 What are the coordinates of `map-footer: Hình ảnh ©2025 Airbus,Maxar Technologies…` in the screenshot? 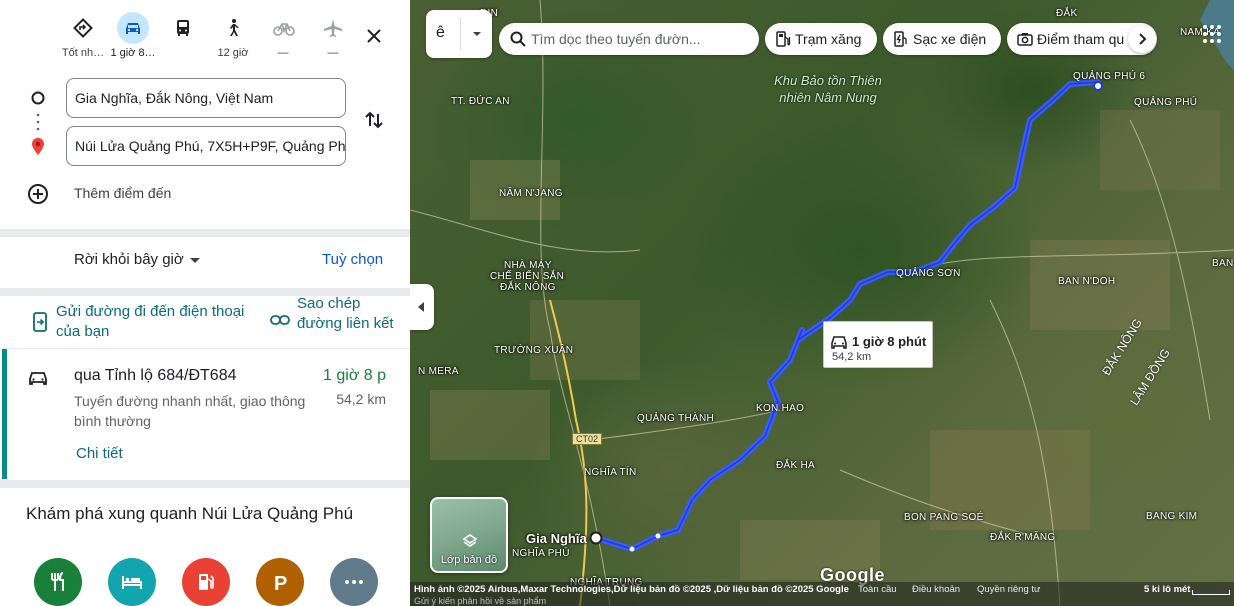 It's located at (822, 594).